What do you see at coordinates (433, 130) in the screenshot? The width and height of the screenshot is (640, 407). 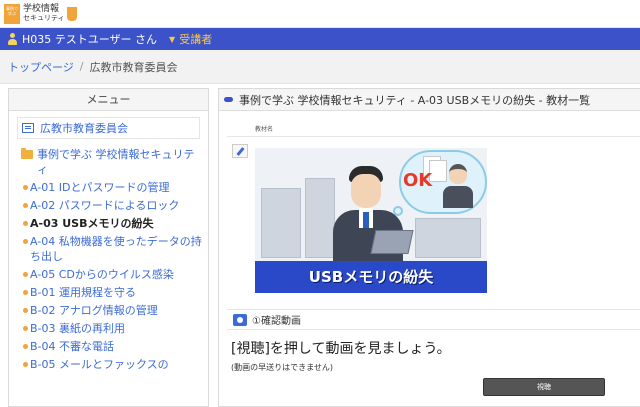 I see `column-header: 教材名` at bounding box center [433, 130].